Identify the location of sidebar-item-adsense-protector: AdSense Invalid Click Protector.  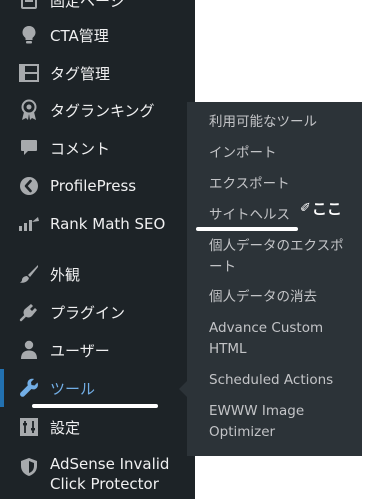
(97, 474).